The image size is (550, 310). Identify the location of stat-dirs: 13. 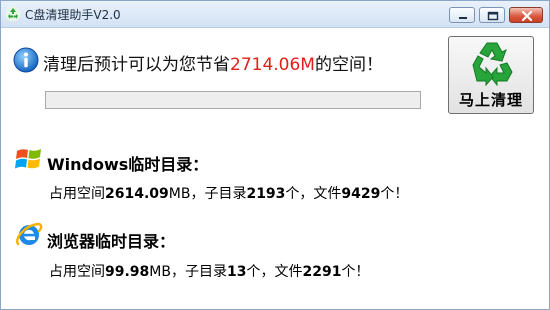
(236, 272).